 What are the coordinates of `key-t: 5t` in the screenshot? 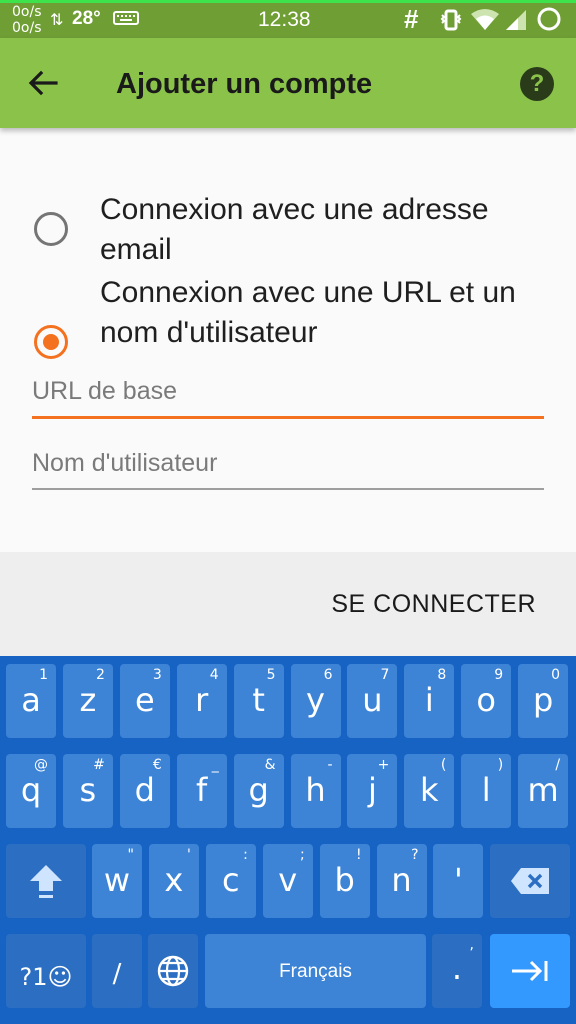 It's located at (258, 701).